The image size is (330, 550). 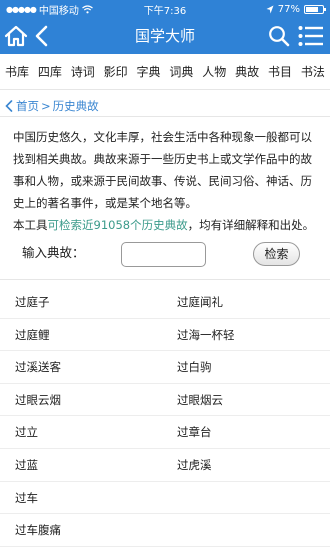 What do you see at coordinates (165, 432) in the screenshot?
I see `list-row: 过立 过章台` at bounding box center [165, 432].